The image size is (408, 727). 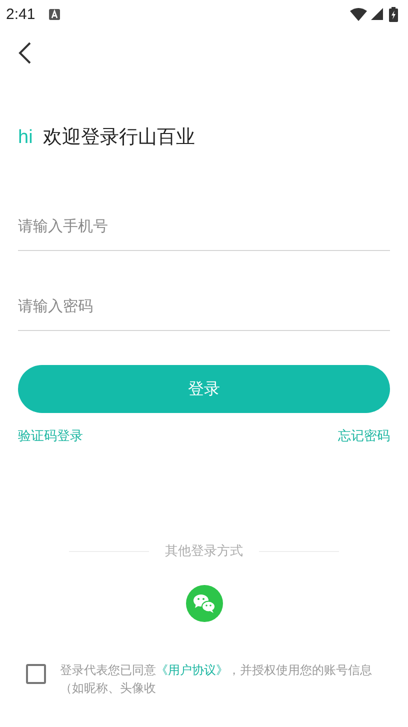 I want to click on welcome-title: 欢迎登录行山百业, so click(x=118, y=137).